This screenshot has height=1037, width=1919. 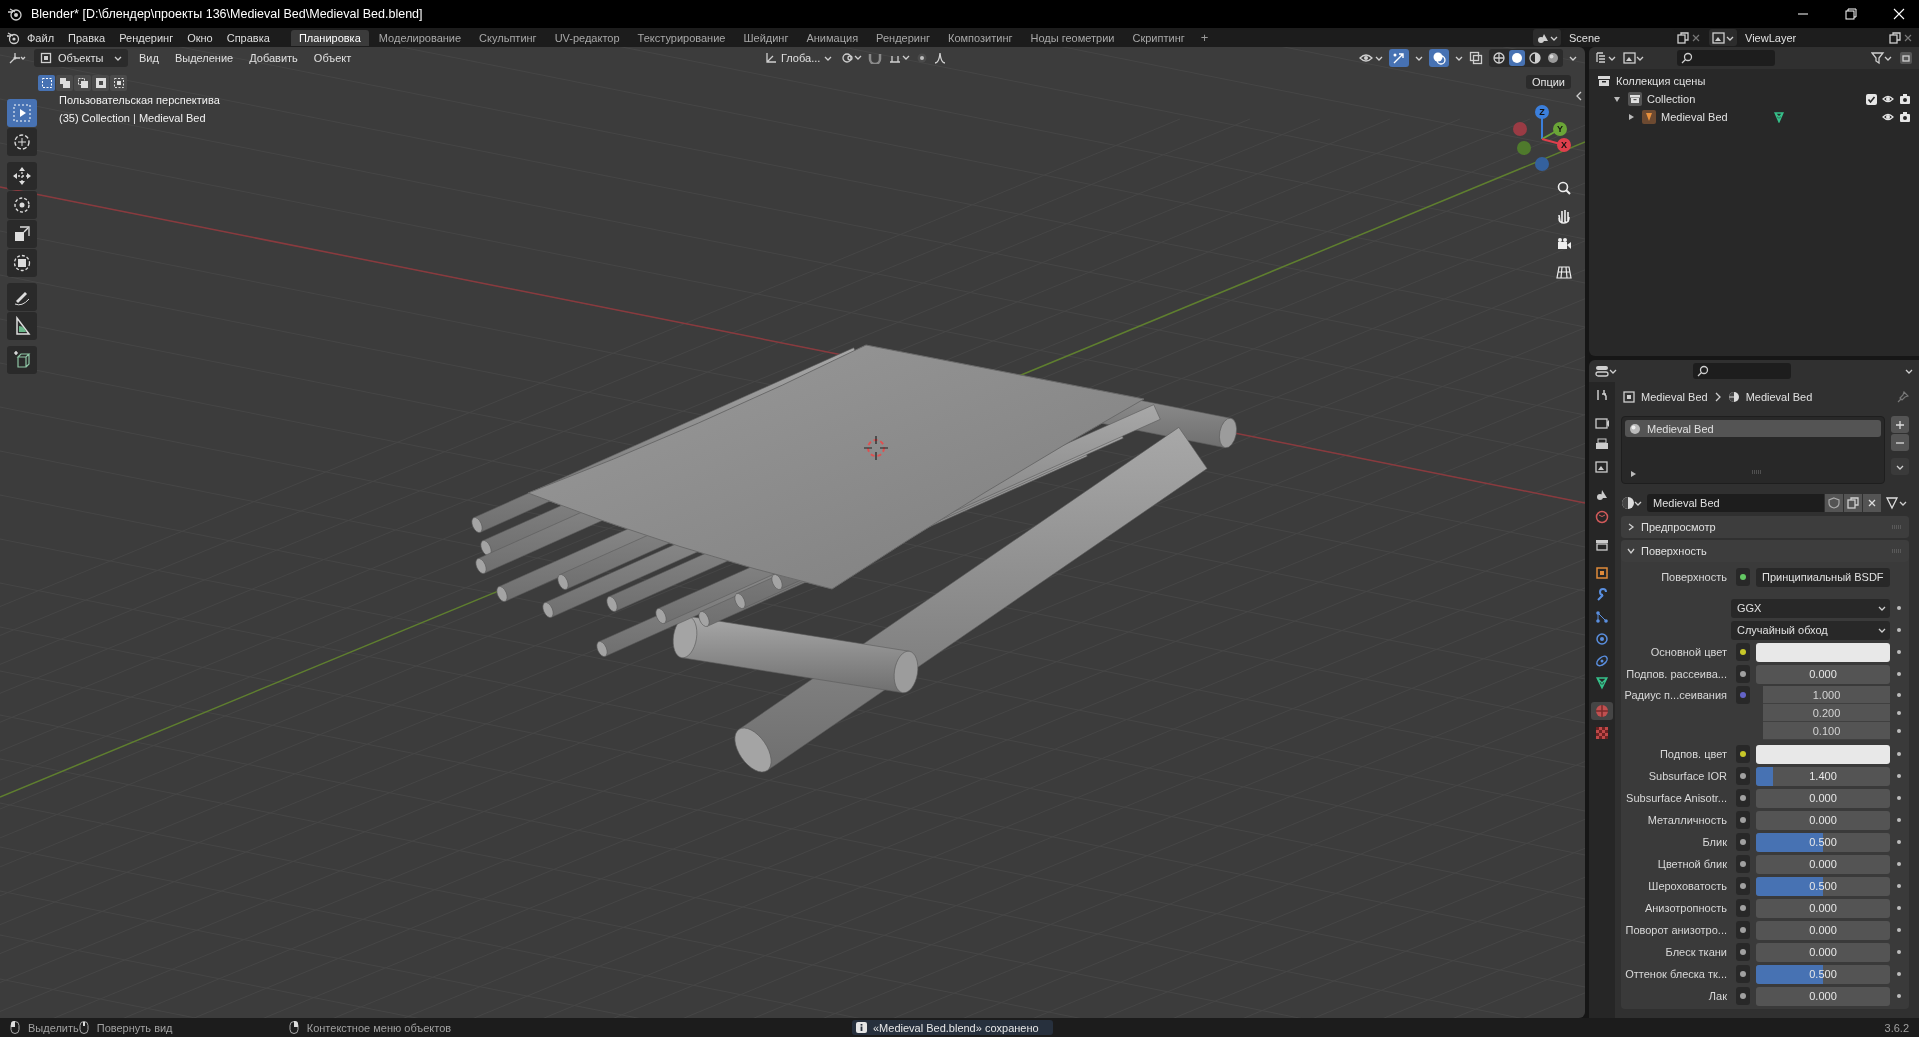 What do you see at coordinates (1742, 371) in the screenshot?
I see `search-field` at bounding box center [1742, 371].